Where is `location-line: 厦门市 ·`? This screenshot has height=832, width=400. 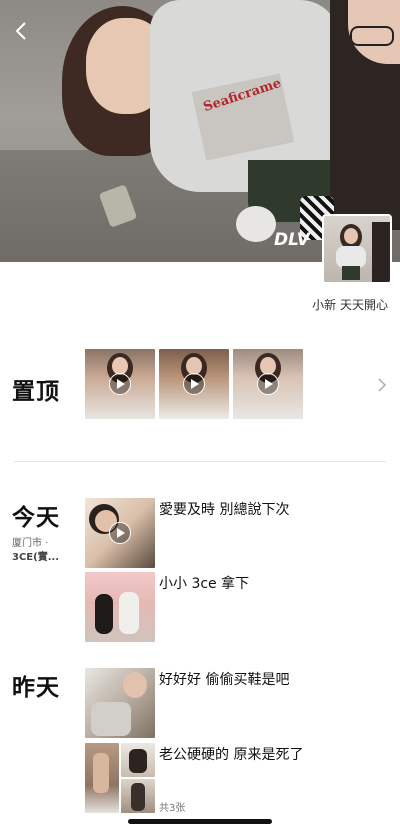 location-line: 厦门市 · is located at coordinates (30, 543).